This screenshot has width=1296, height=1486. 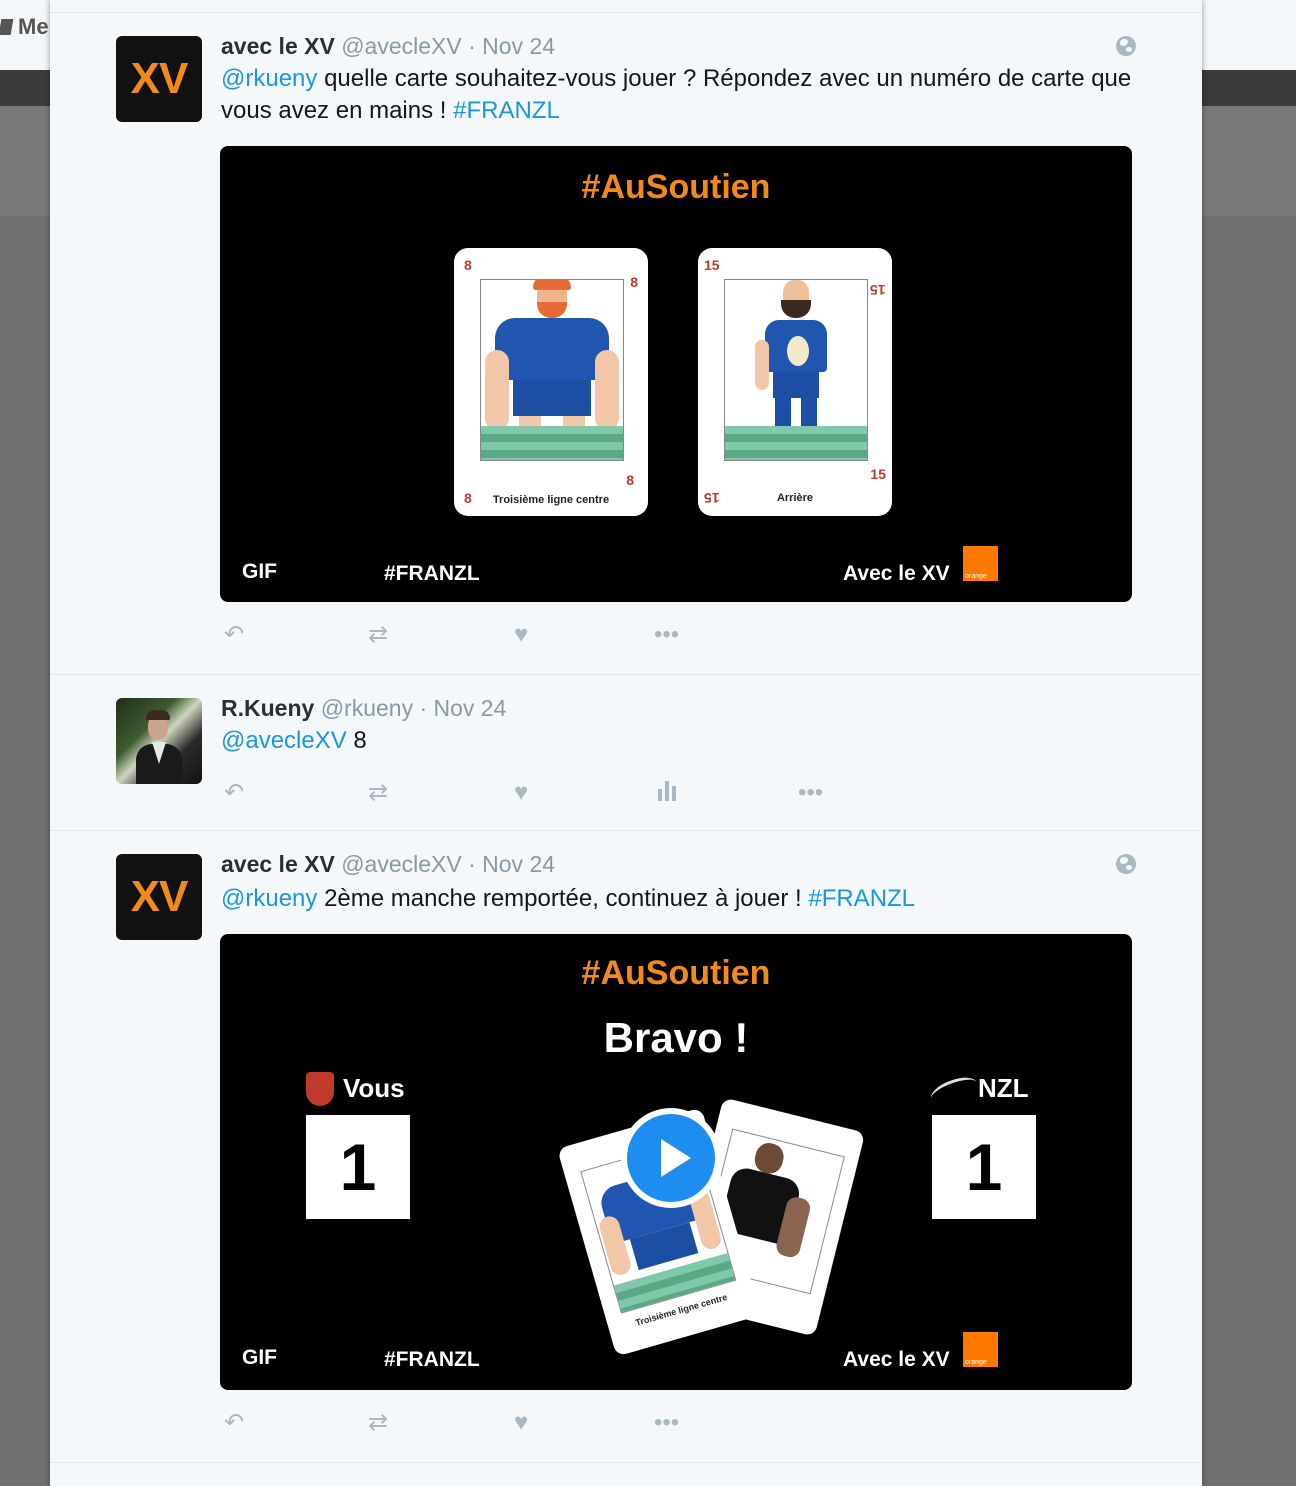 I want to click on mention-link: @avecleXV, so click(x=284, y=740).